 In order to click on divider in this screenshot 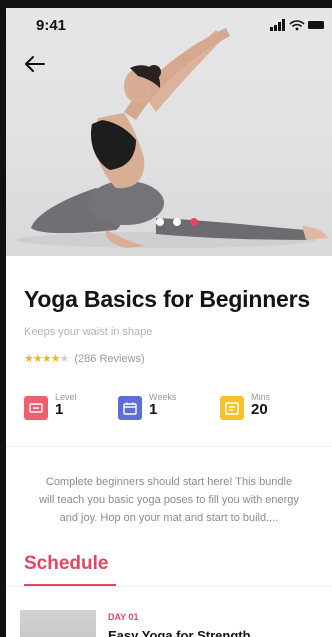, I will do `click(169, 446)`.